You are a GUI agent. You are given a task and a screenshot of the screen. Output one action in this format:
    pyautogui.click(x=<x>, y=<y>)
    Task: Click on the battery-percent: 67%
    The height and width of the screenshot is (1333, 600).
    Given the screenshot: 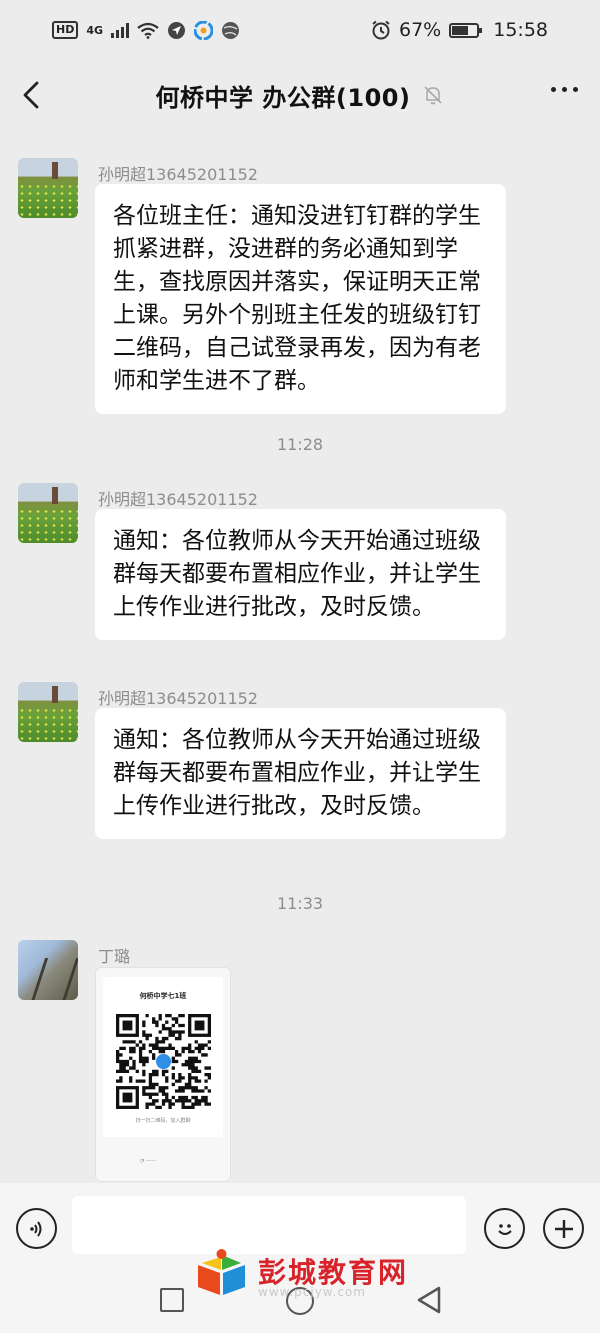 What is the action you would take?
    pyautogui.click(x=420, y=30)
    